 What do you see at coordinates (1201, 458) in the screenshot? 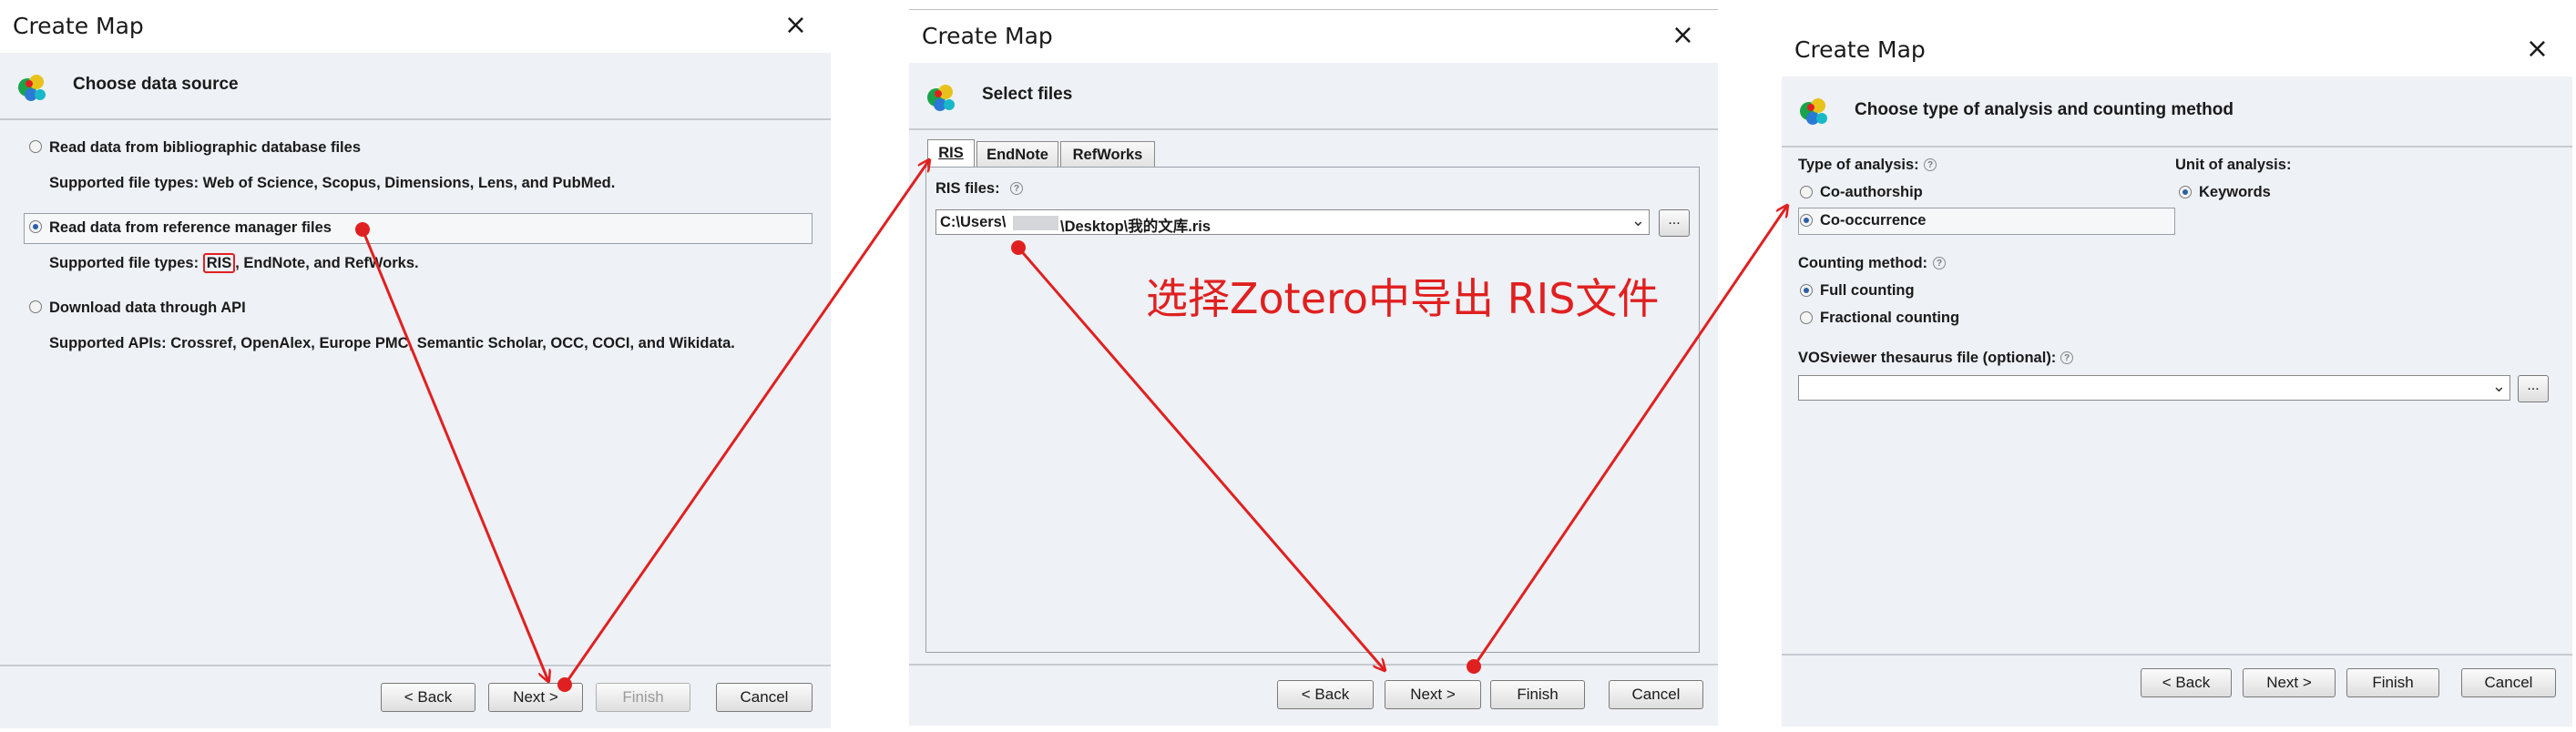
I see `arrow-path-to-next` at bounding box center [1201, 458].